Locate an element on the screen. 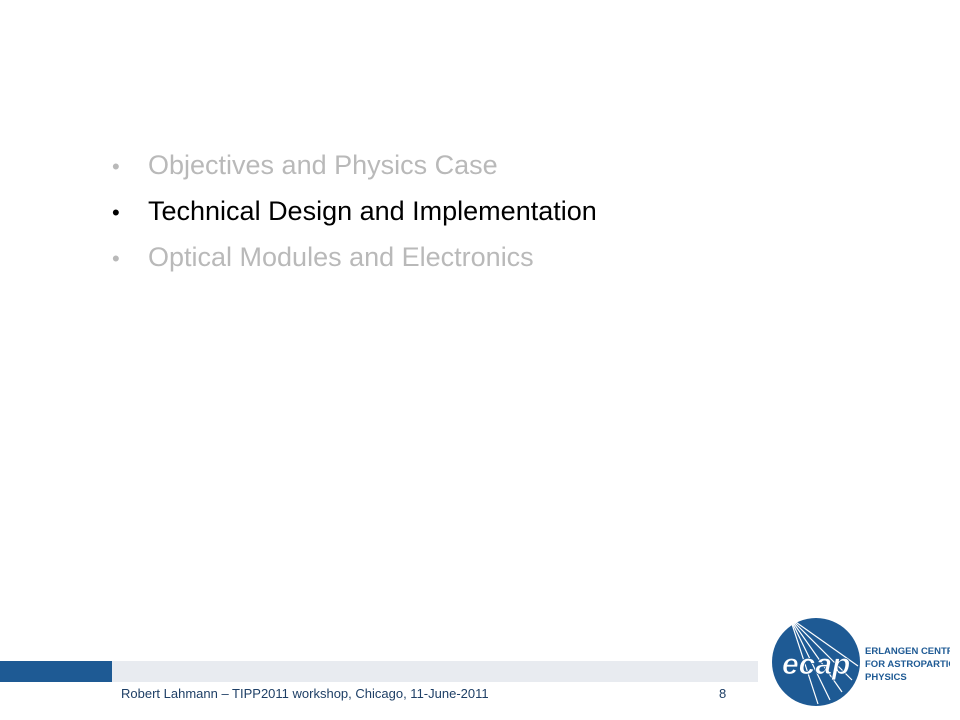  logo-line-1: ERLANGEN CENTRE is located at coordinates (907, 651).